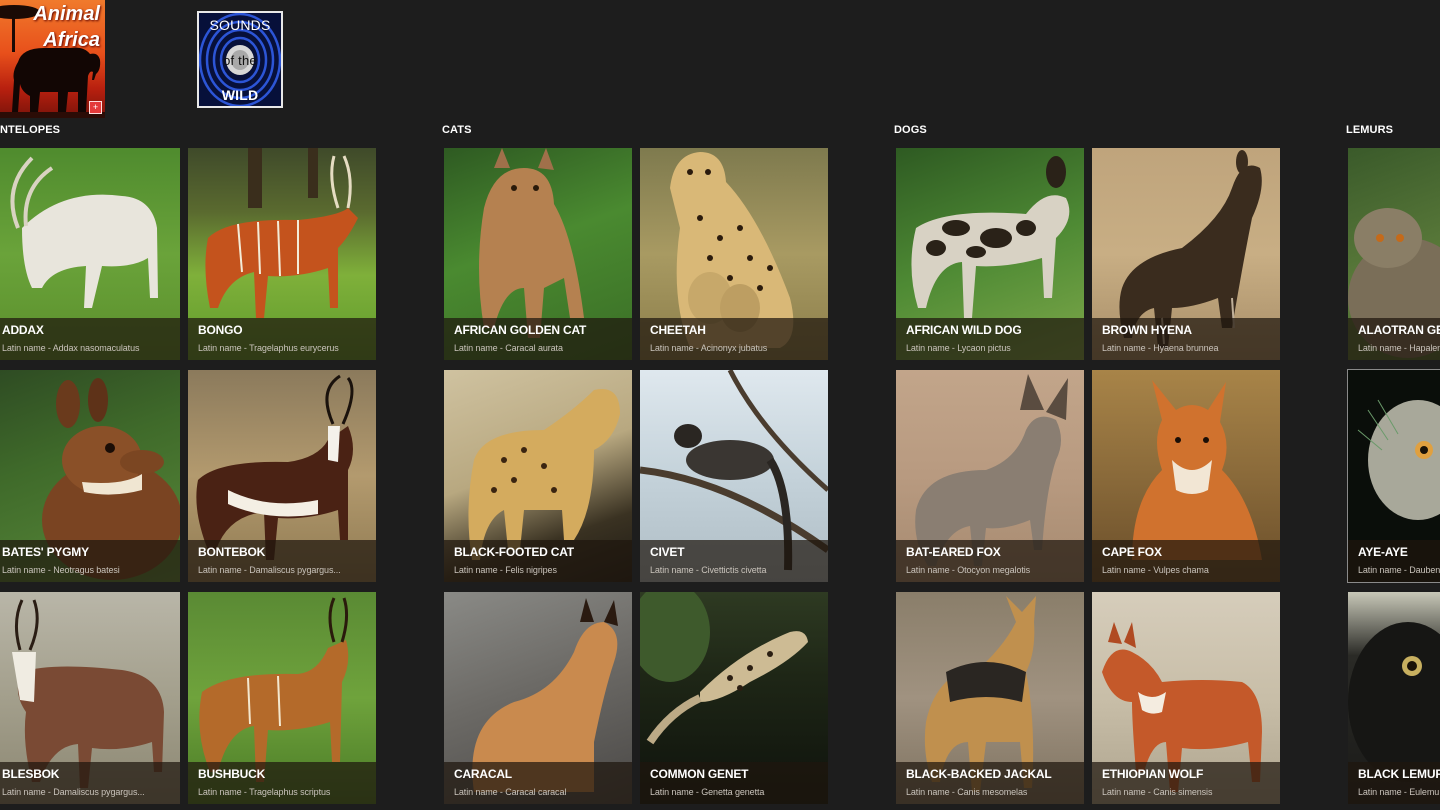 The height and width of the screenshot is (810, 1440). I want to click on logo-title-line2: Africa, so click(71, 40).